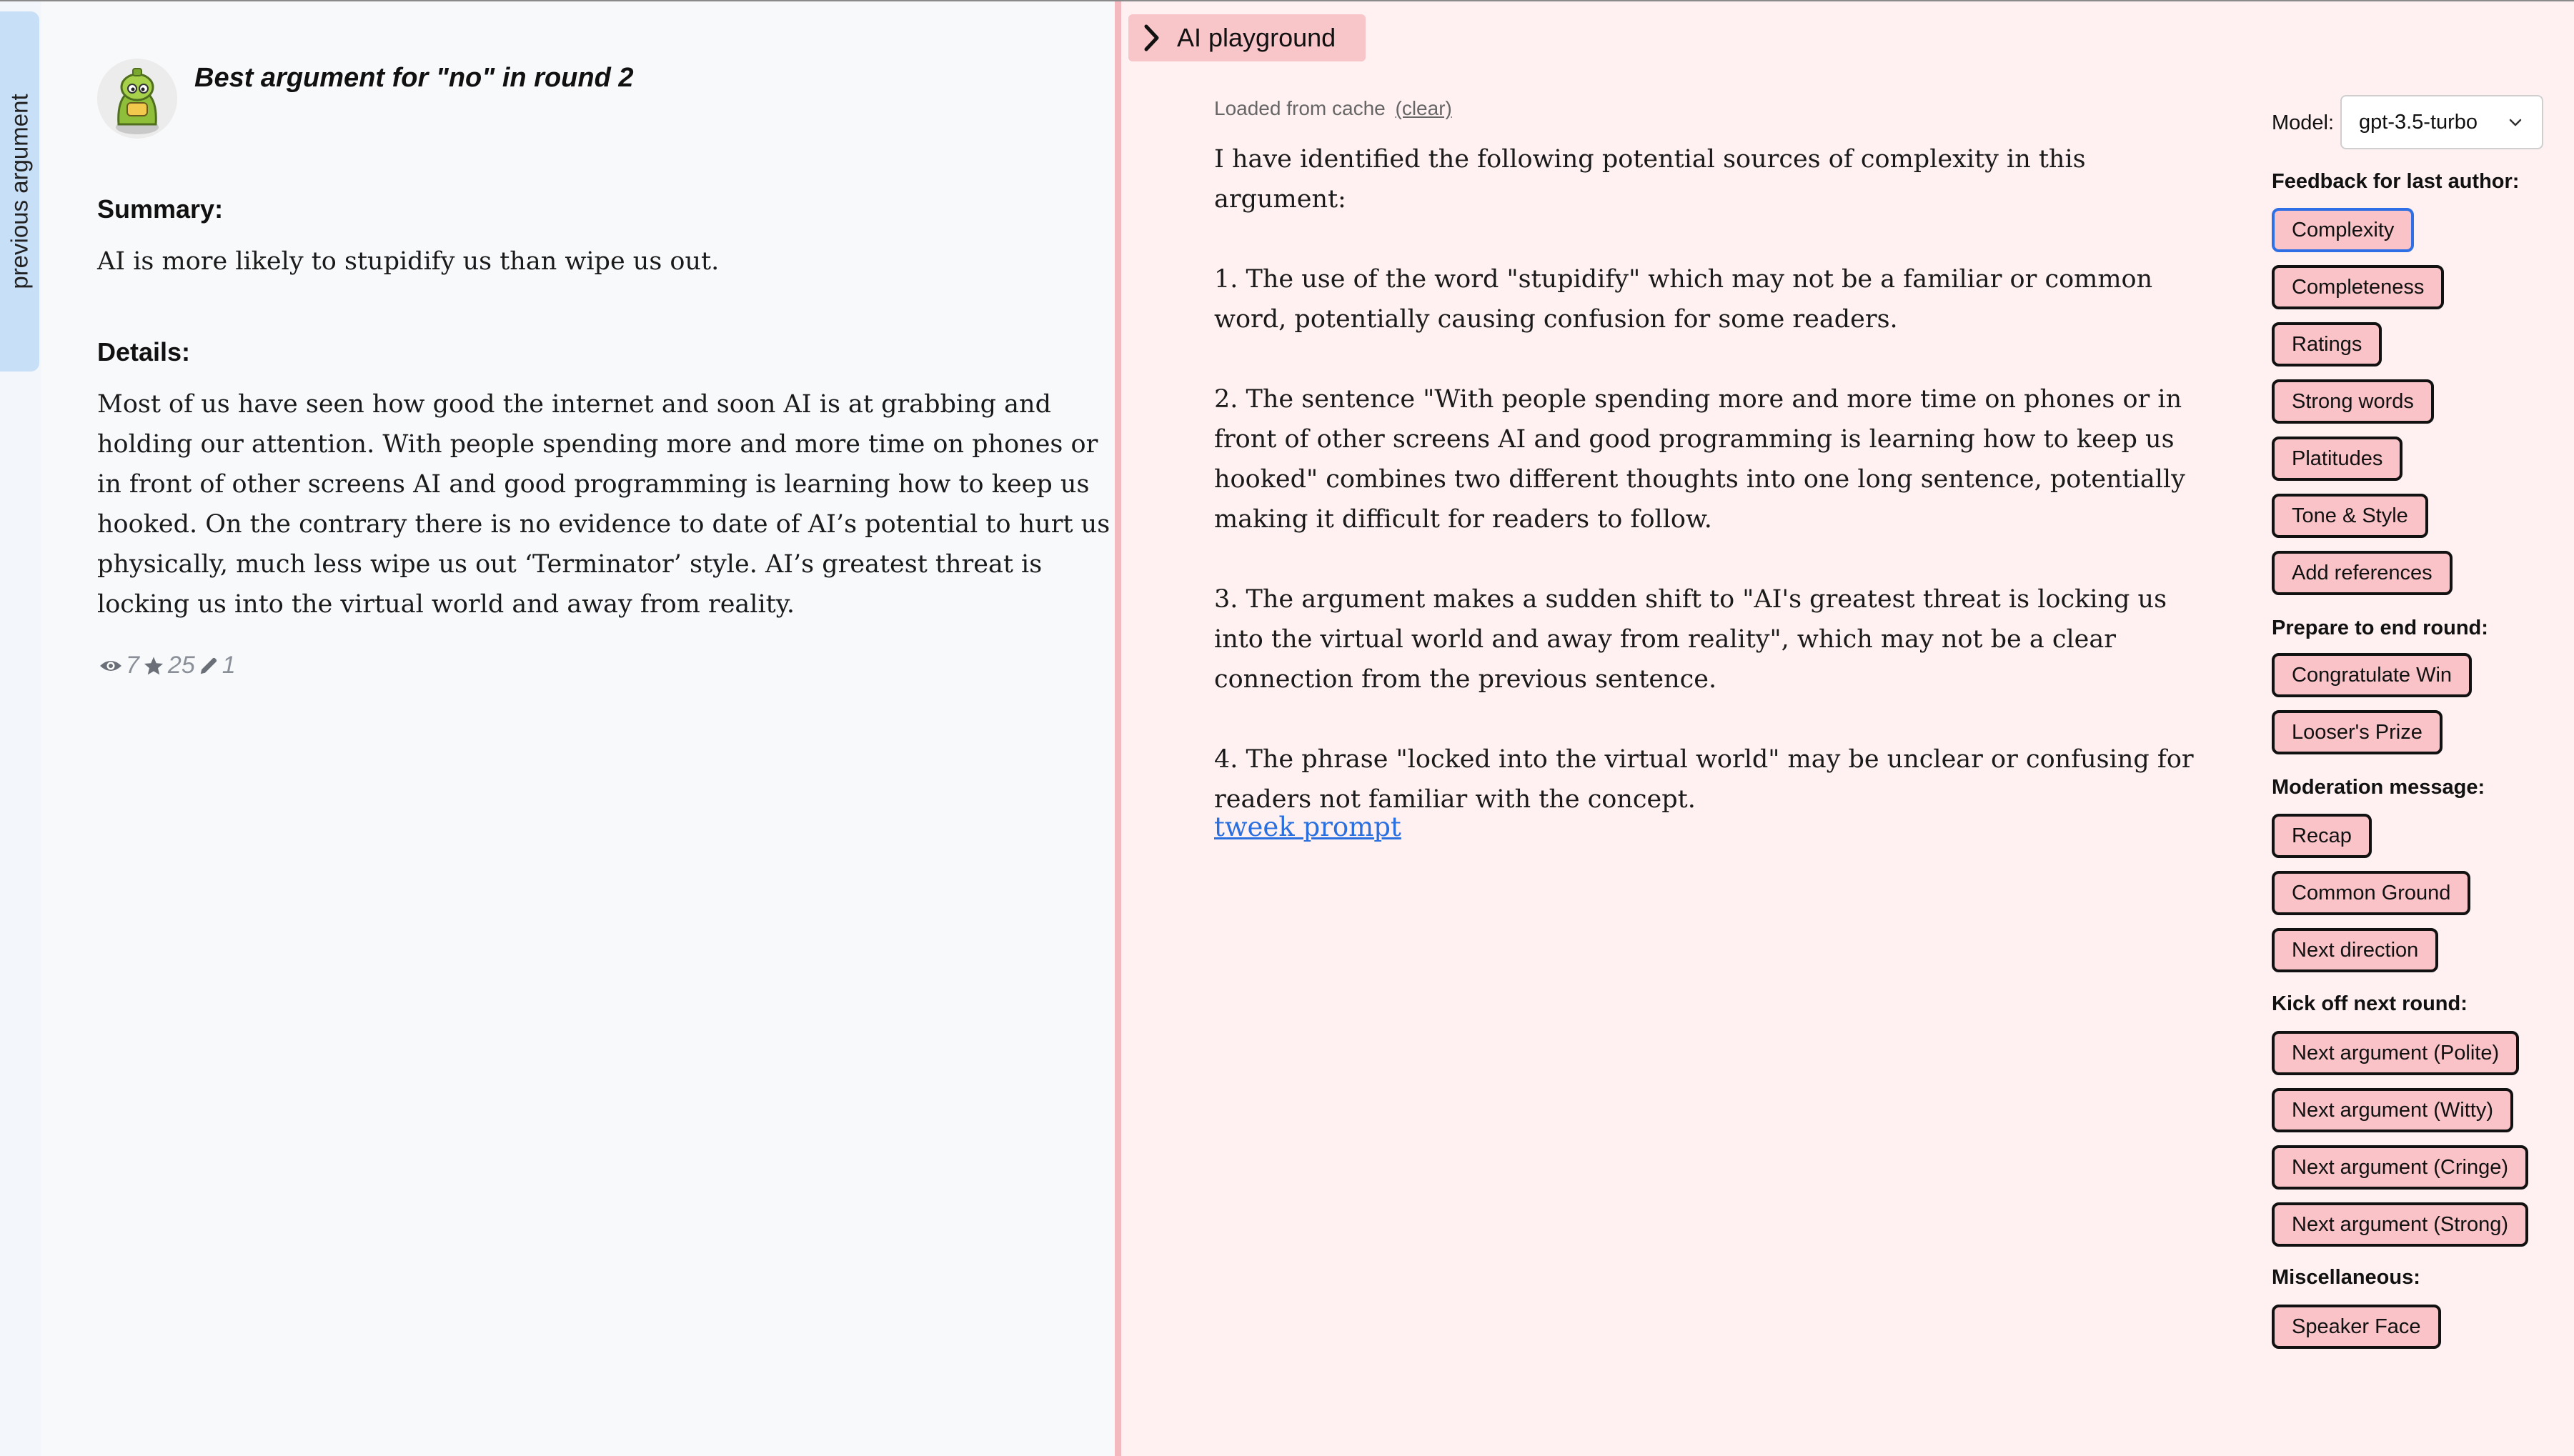 This screenshot has width=2574, height=1456. I want to click on chevron-down-icon, so click(2516, 122).